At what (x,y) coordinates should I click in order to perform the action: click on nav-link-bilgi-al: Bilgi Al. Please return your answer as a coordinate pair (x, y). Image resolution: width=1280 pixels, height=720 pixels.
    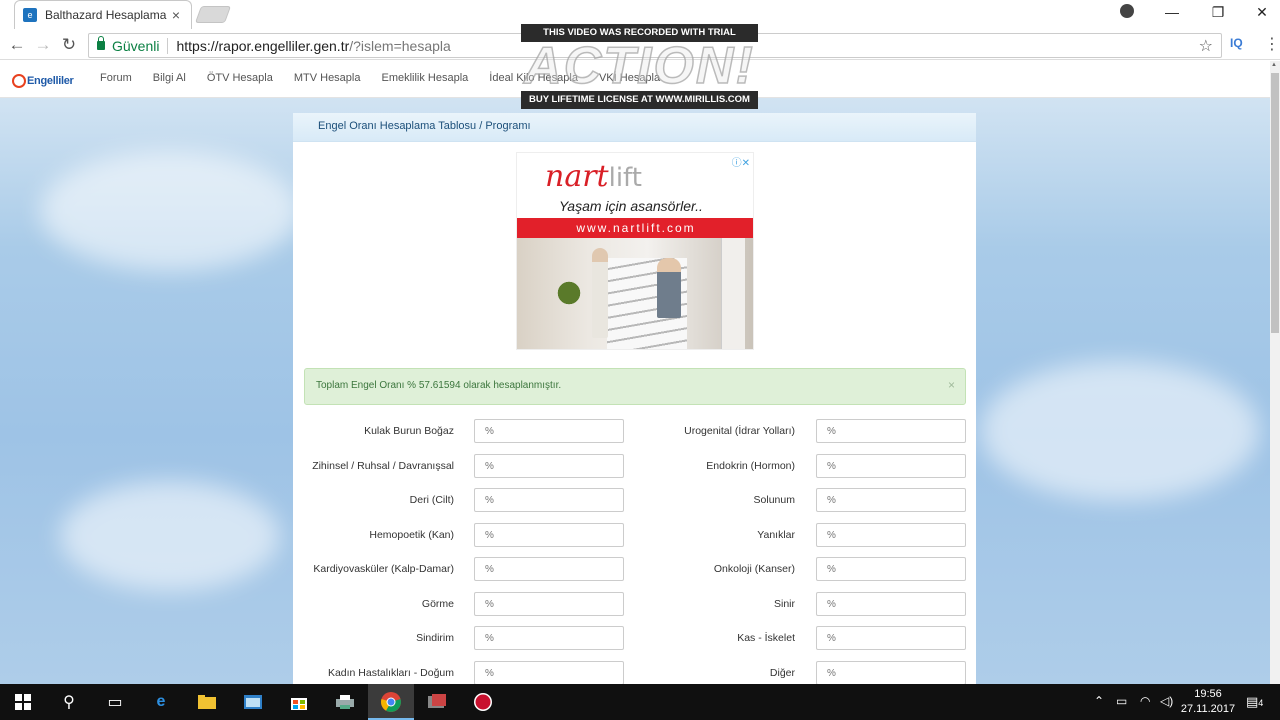
    Looking at the image, I should click on (169, 78).